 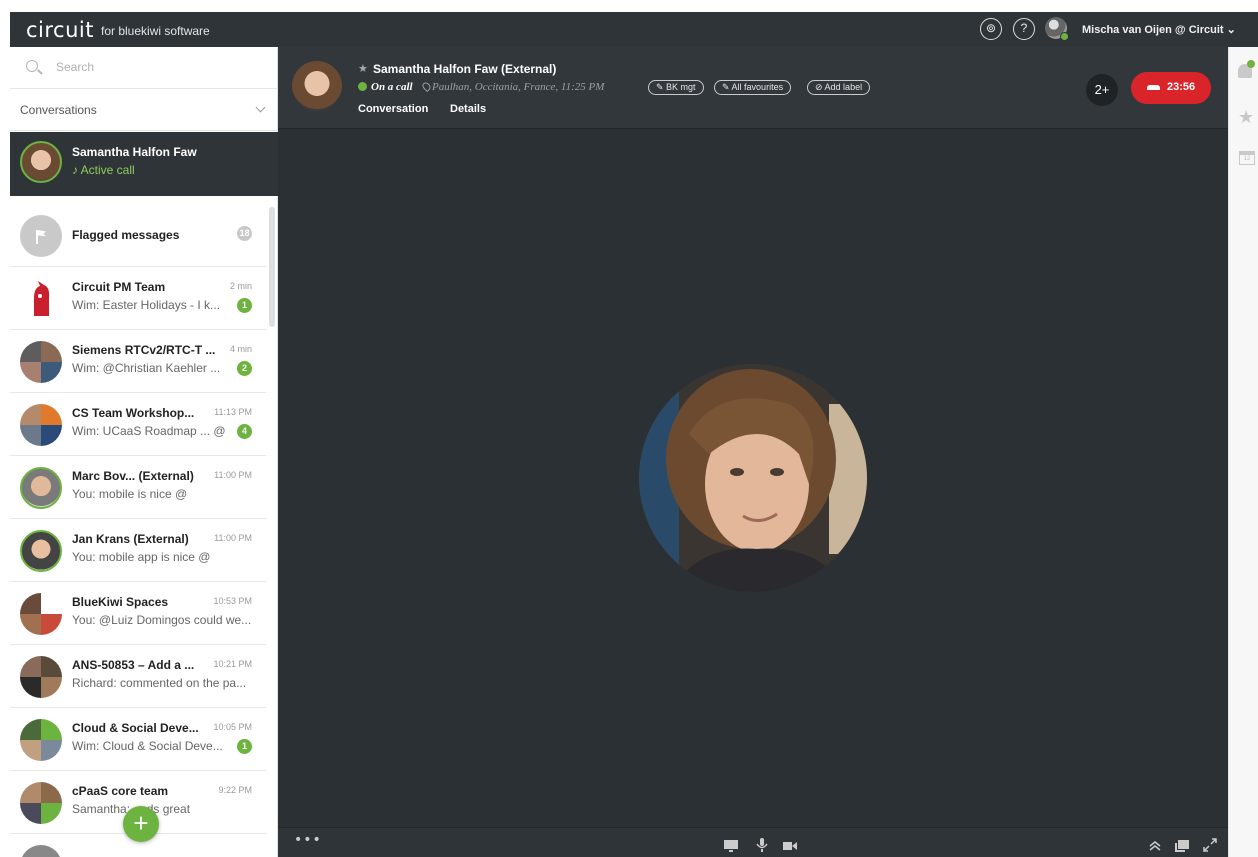 What do you see at coordinates (156, 67) in the screenshot?
I see `search-input` at bounding box center [156, 67].